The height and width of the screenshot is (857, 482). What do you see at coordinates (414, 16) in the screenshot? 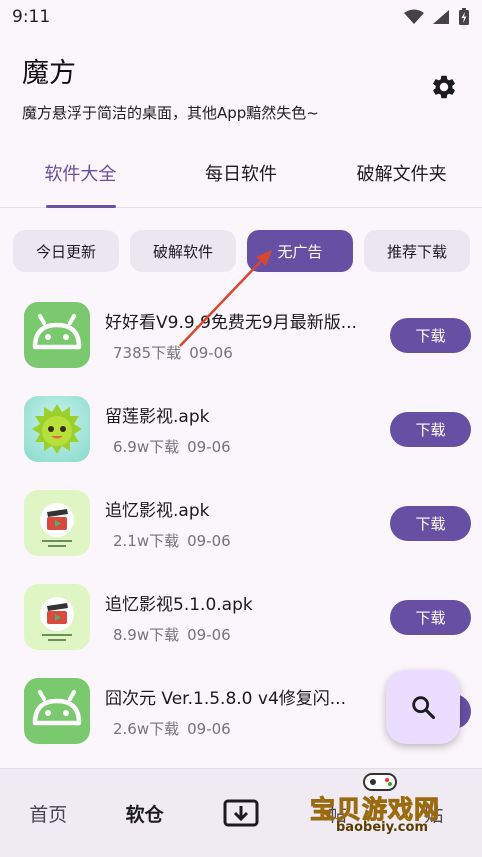
I see `wifi-icon` at bounding box center [414, 16].